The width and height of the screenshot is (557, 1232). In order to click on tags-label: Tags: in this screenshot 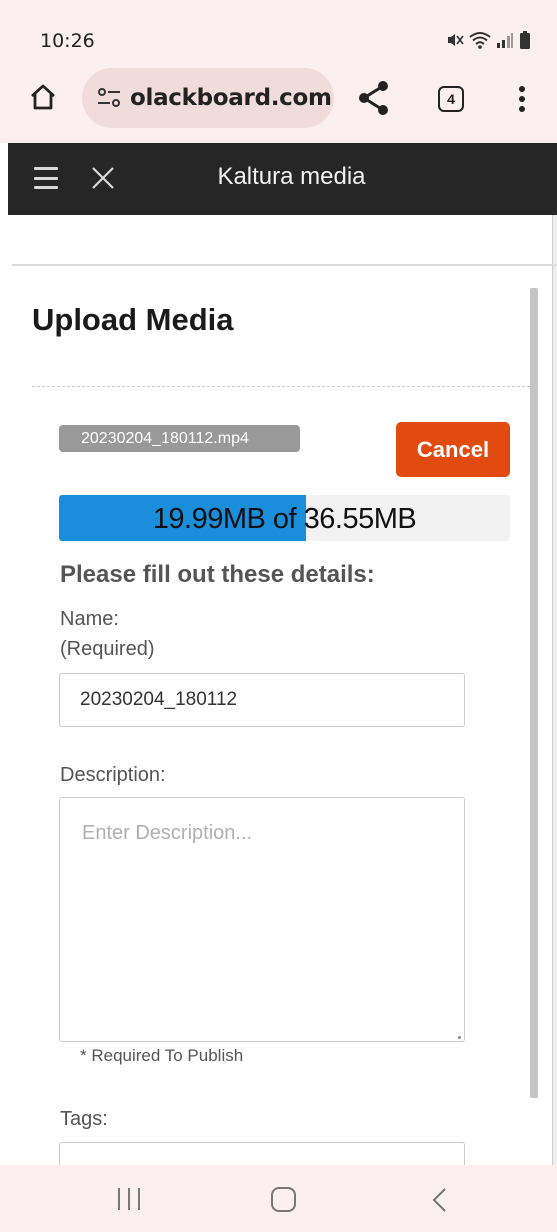, I will do `click(84, 1119)`.